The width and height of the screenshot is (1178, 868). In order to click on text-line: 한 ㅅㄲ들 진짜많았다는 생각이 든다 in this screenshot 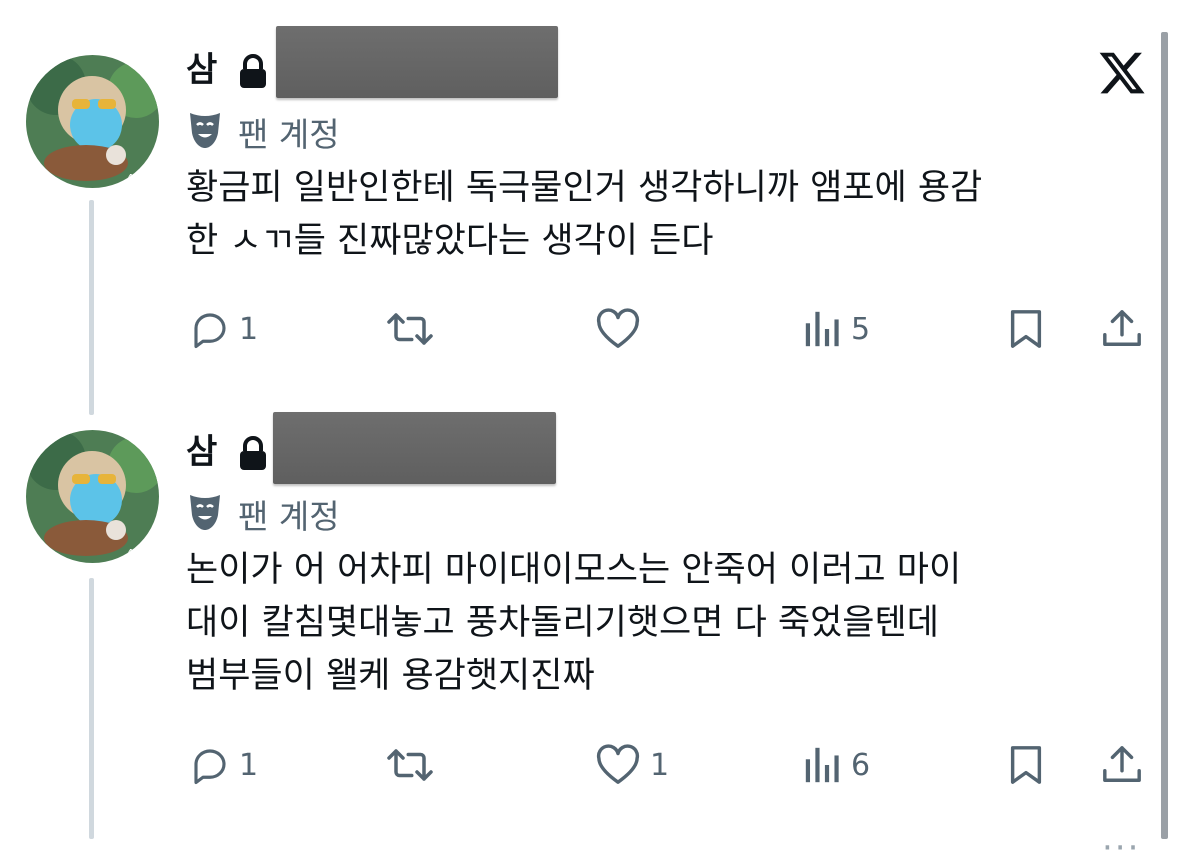, I will do `click(450, 241)`.